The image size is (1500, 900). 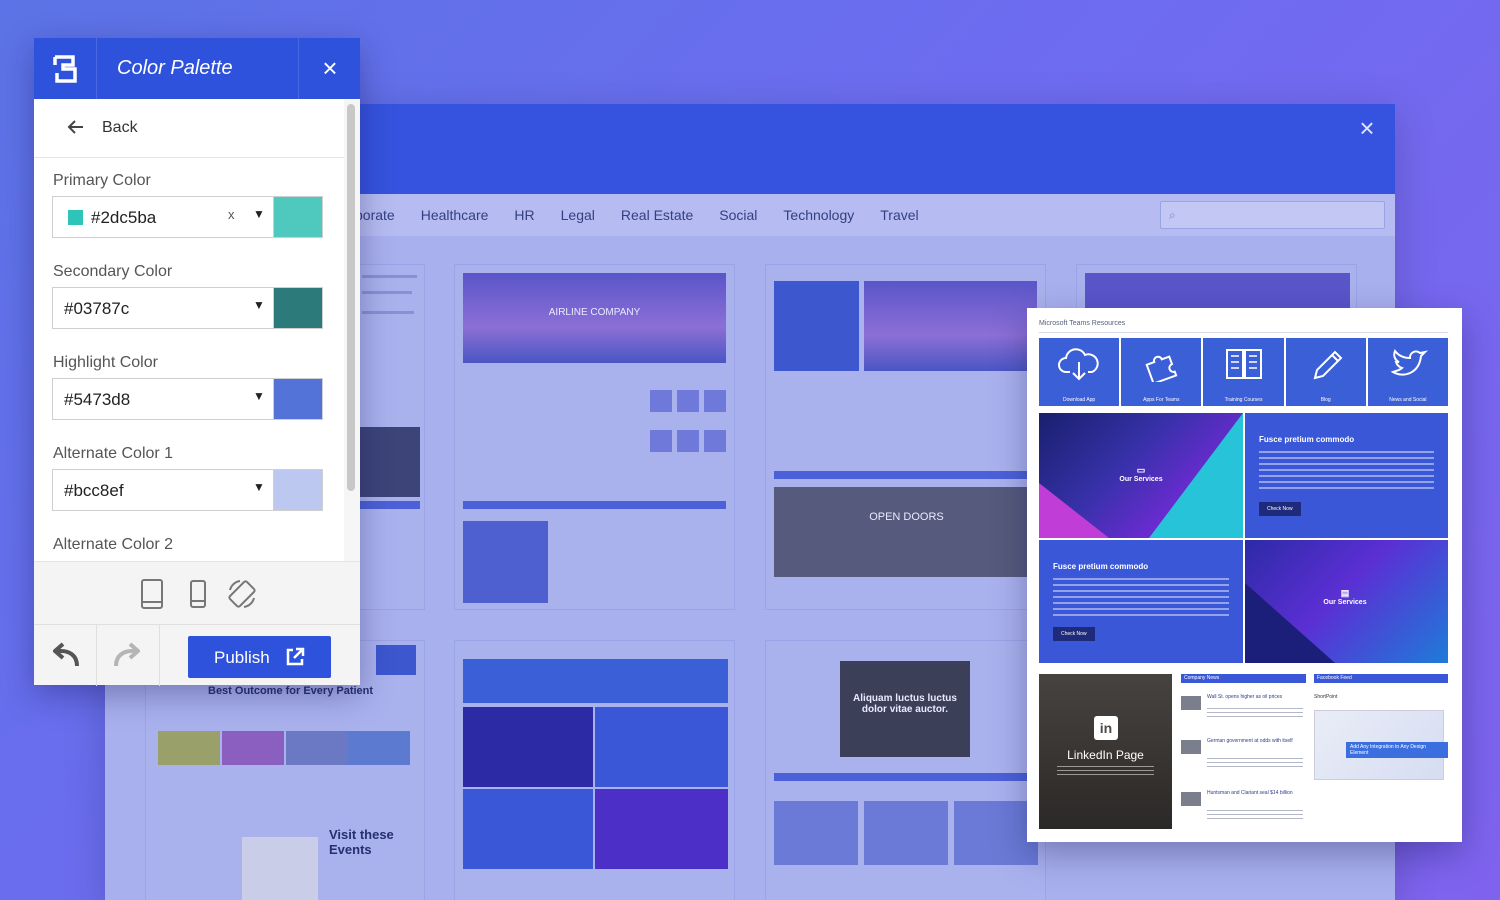 I want to click on linkedin-tile: in LinkedIn Page, so click(x=1105, y=751).